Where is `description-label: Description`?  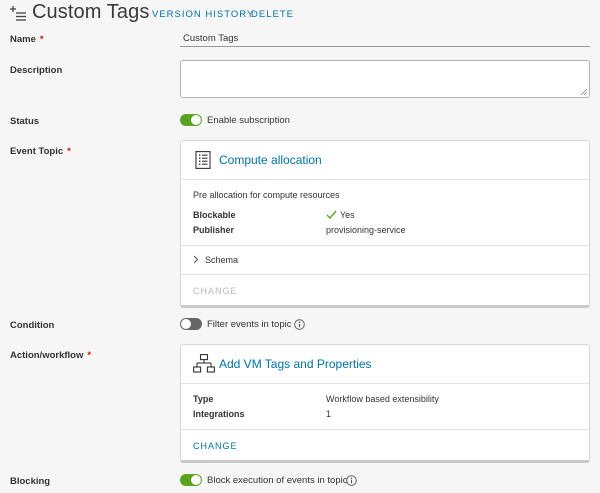 description-label: Description is located at coordinates (36, 70).